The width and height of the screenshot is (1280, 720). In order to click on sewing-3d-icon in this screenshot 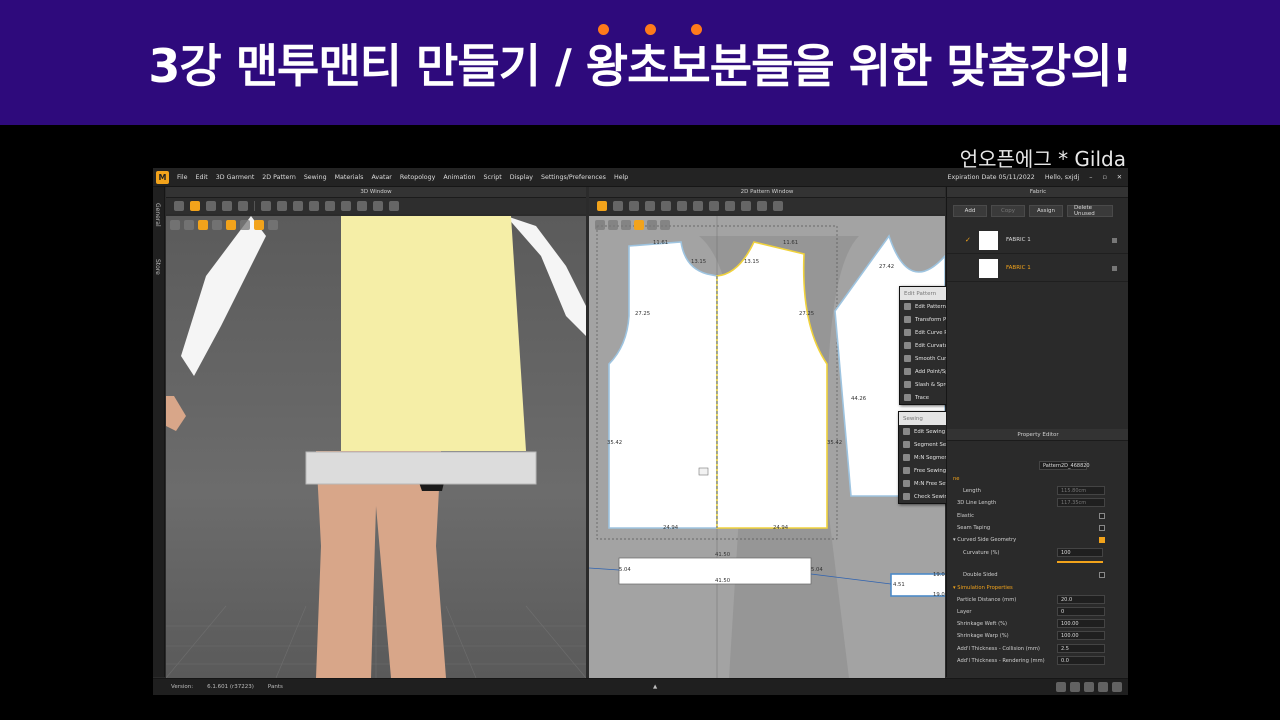, I will do `click(298, 206)`.